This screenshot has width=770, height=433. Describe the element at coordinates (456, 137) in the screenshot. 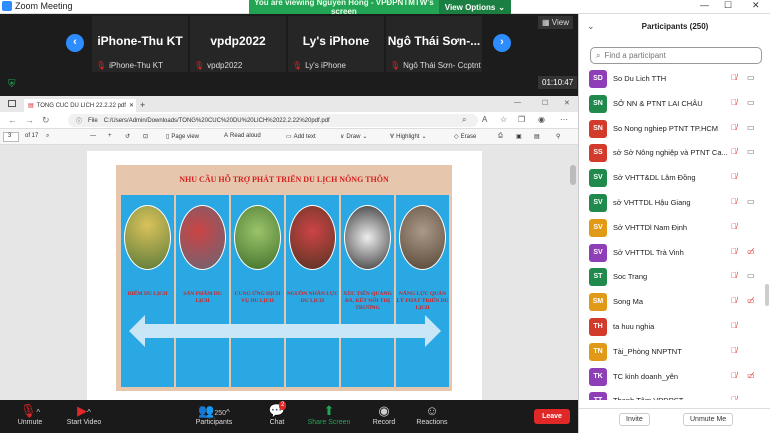

I see `eraser-icon: ◇` at that location.